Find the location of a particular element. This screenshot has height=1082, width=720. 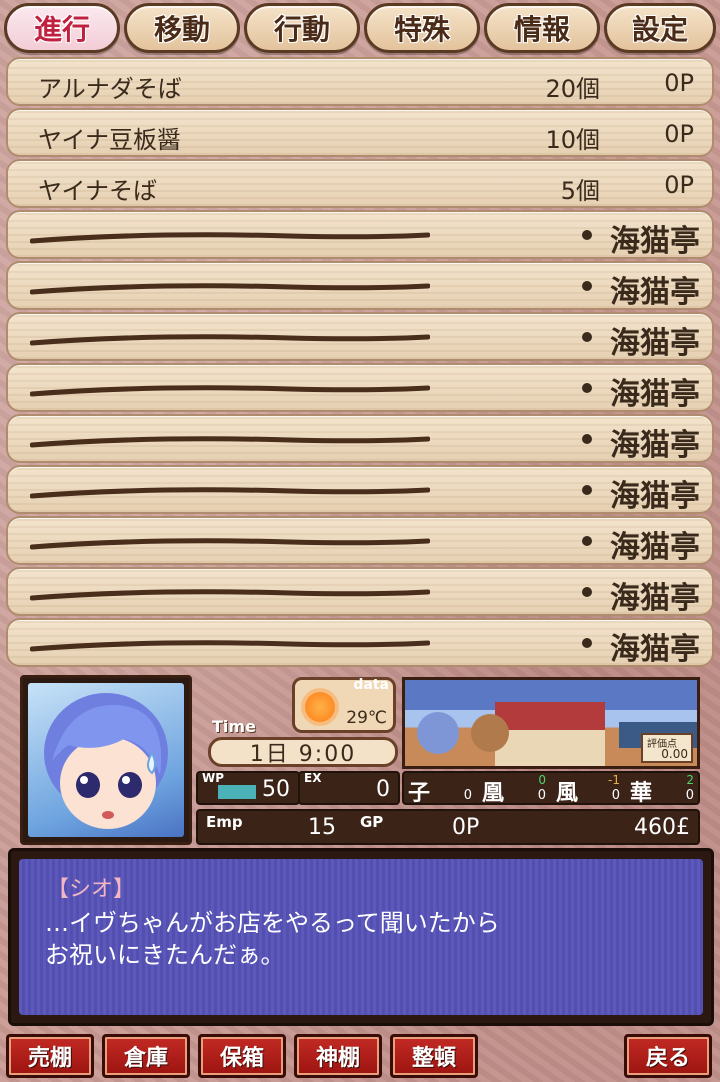

affinity-char: 風 is located at coordinates (567, 793).